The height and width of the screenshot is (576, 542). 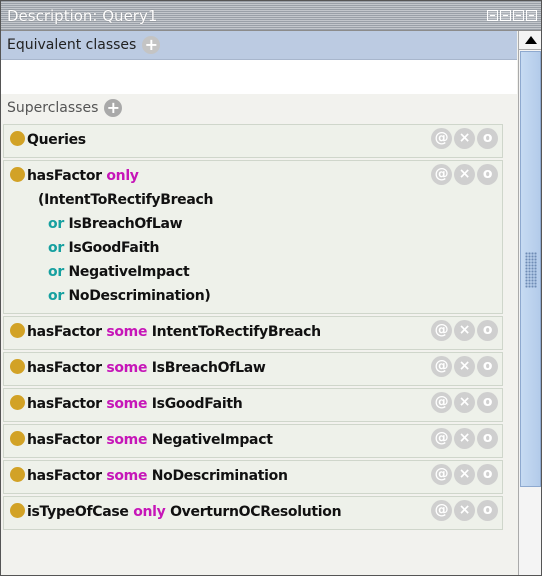 I want to click on superclass-row: hasFactor some NoDescrimination @ × o, so click(x=253, y=477).